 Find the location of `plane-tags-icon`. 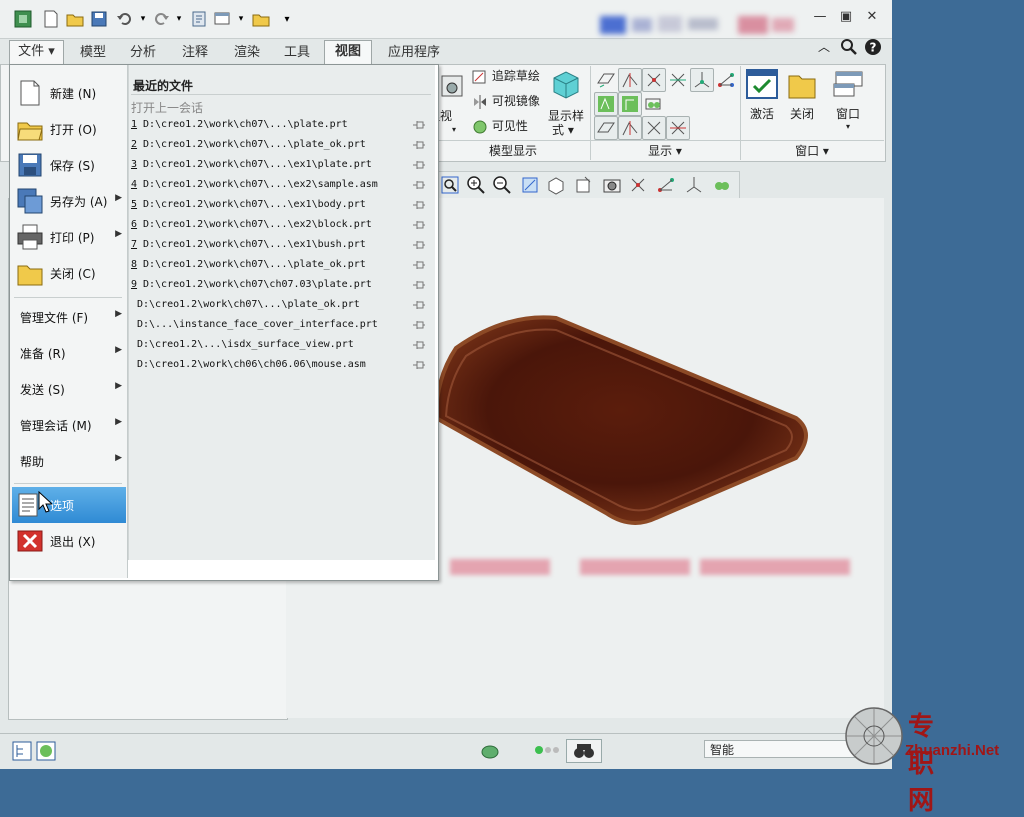

plane-tags-icon is located at coordinates (606, 128).